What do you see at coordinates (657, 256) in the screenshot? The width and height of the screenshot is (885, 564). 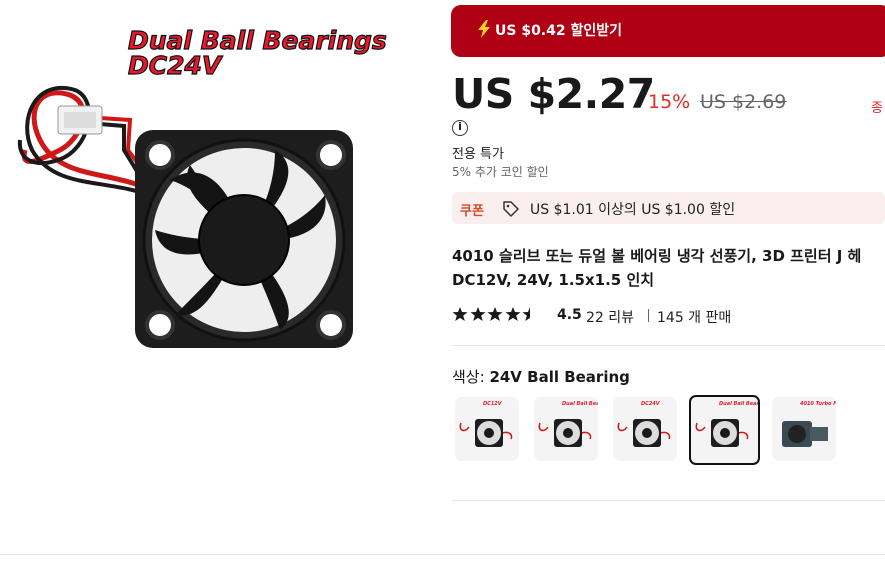 I see `product-title-line1: 4010 슬리브 또는 듀얼 볼 베어링 냉각 선풍기, 3D 프린터 J 헤` at bounding box center [657, 256].